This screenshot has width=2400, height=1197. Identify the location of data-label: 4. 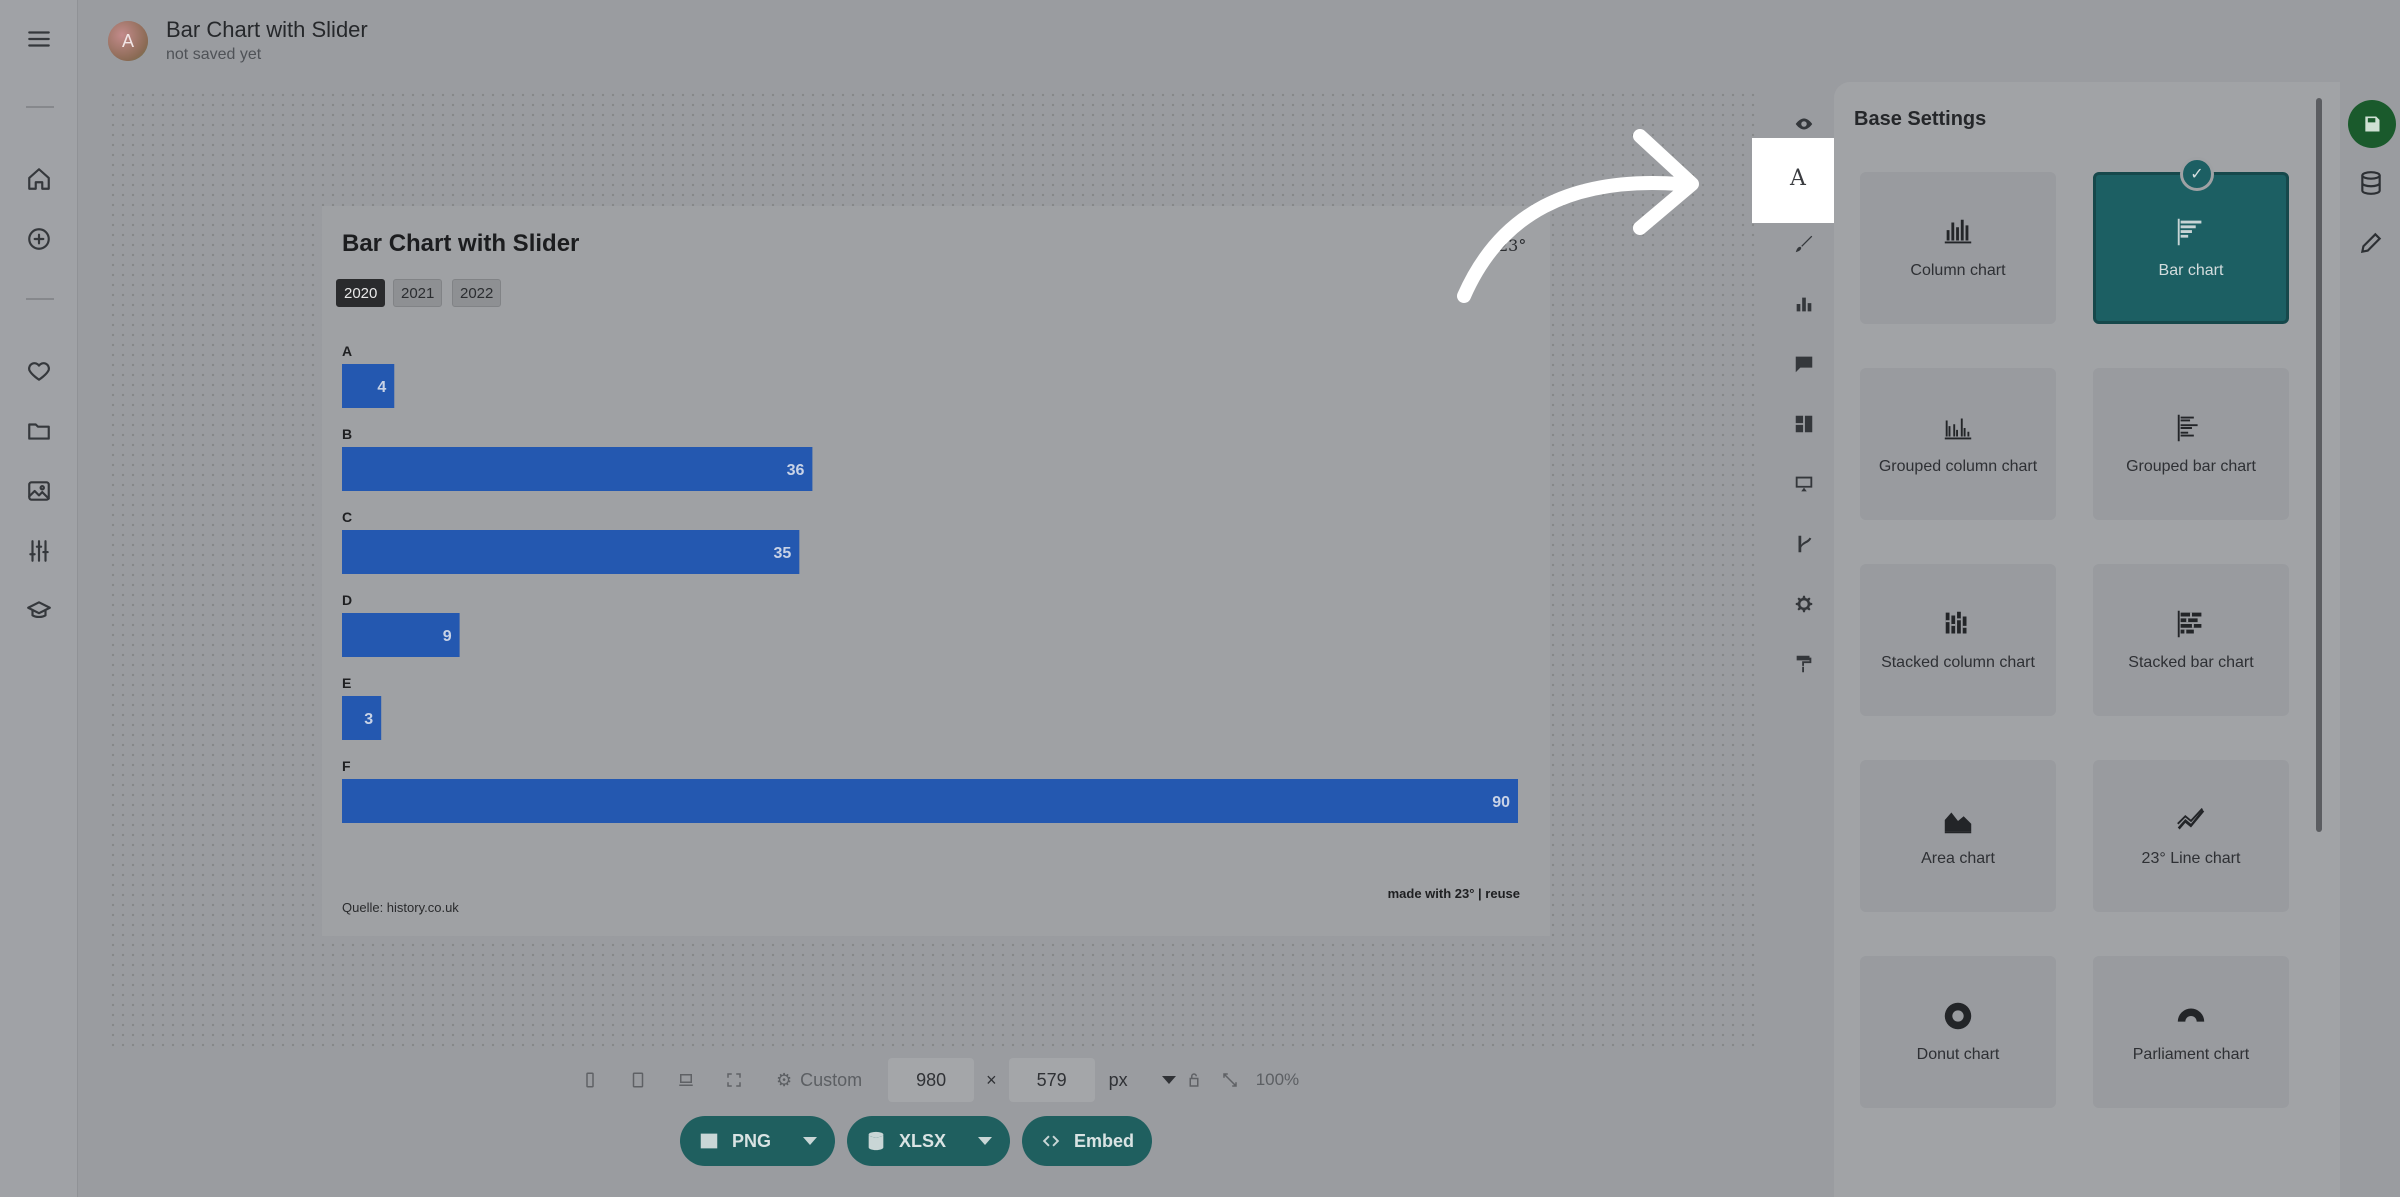
(381, 387).